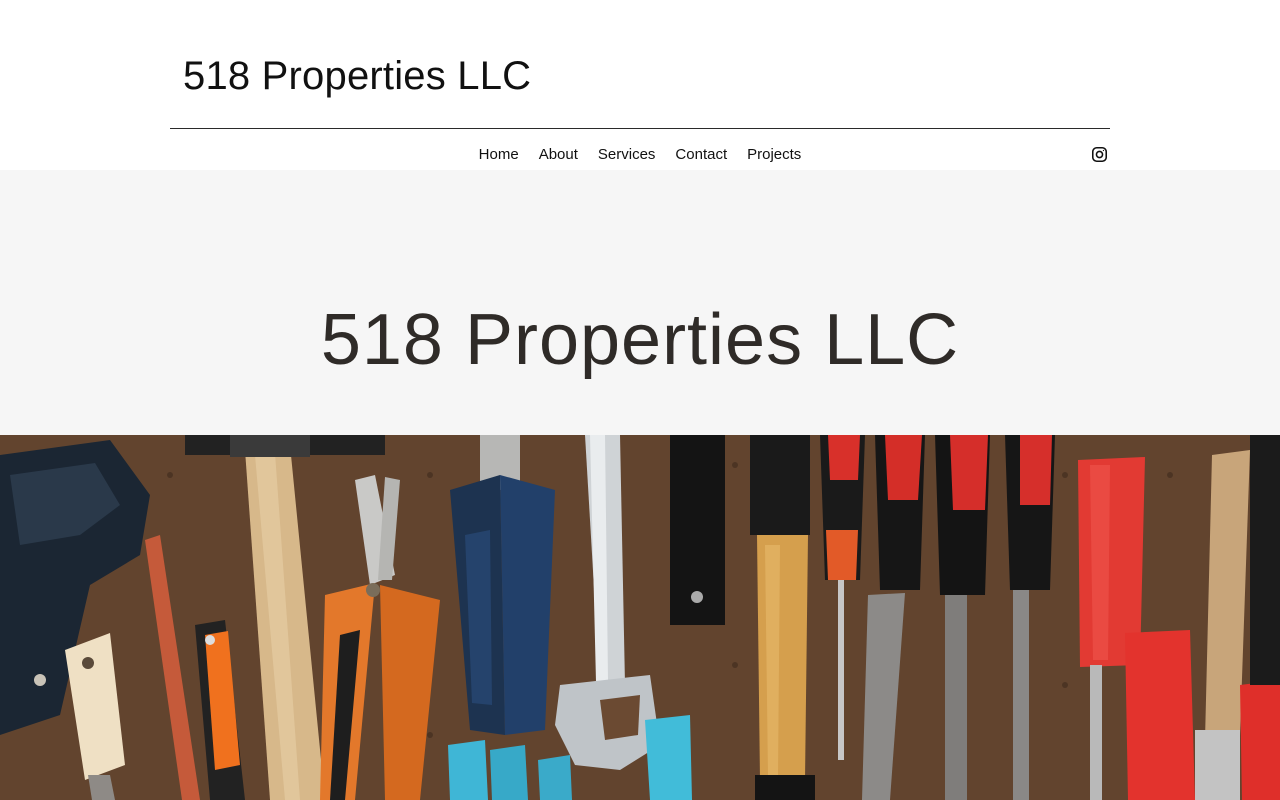 Image resolution: width=1280 pixels, height=800 pixels. Describe the element at coordinates (1099, 154) in the screenshot. I see `instagram-icon` at that location.